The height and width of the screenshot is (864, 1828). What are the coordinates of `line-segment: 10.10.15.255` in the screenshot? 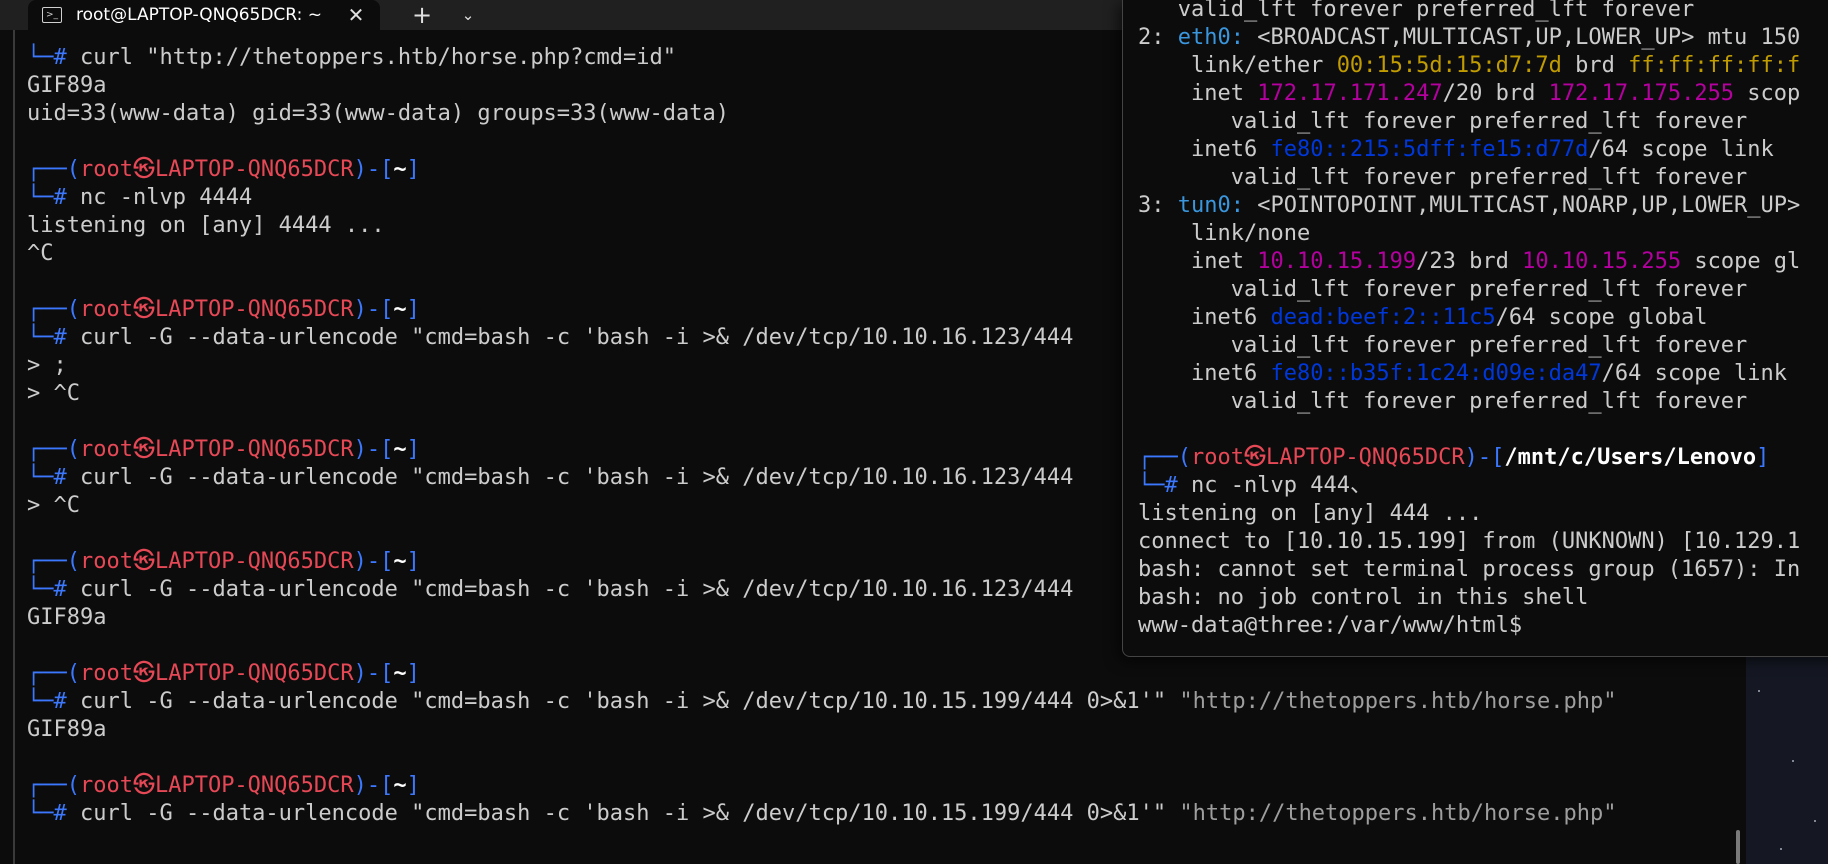 It's located at (1602, 261).